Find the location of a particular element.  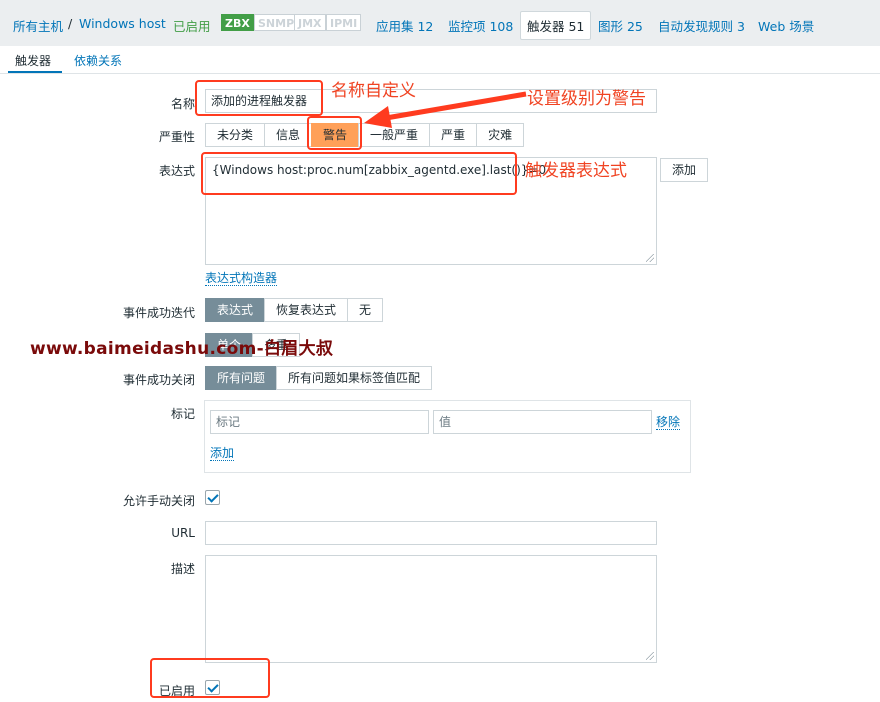

ok-event-none: 无 is located at coordinates (365, 310).